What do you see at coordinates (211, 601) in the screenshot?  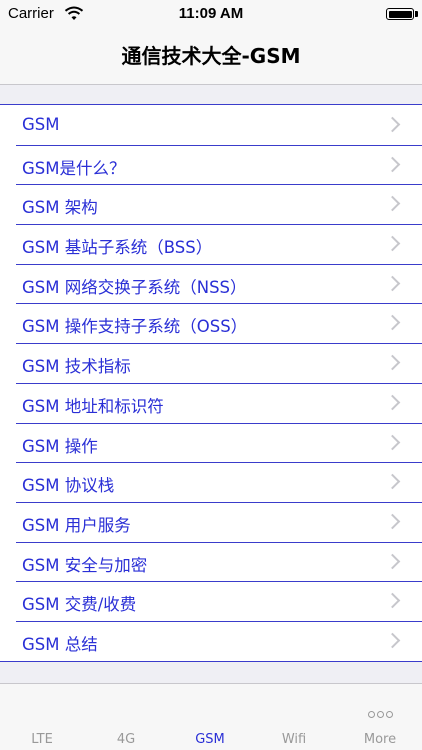 I see `list-item: GSM 交费/收费` at bounding box center [211, 601].